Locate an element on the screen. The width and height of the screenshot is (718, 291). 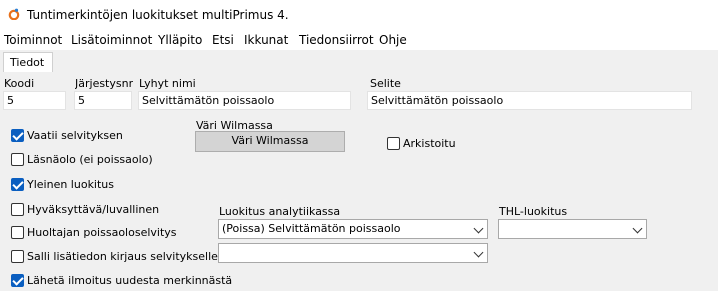
lyhyt-nimi-label: Lyhyt nimi is located at coordinates (167, 83).